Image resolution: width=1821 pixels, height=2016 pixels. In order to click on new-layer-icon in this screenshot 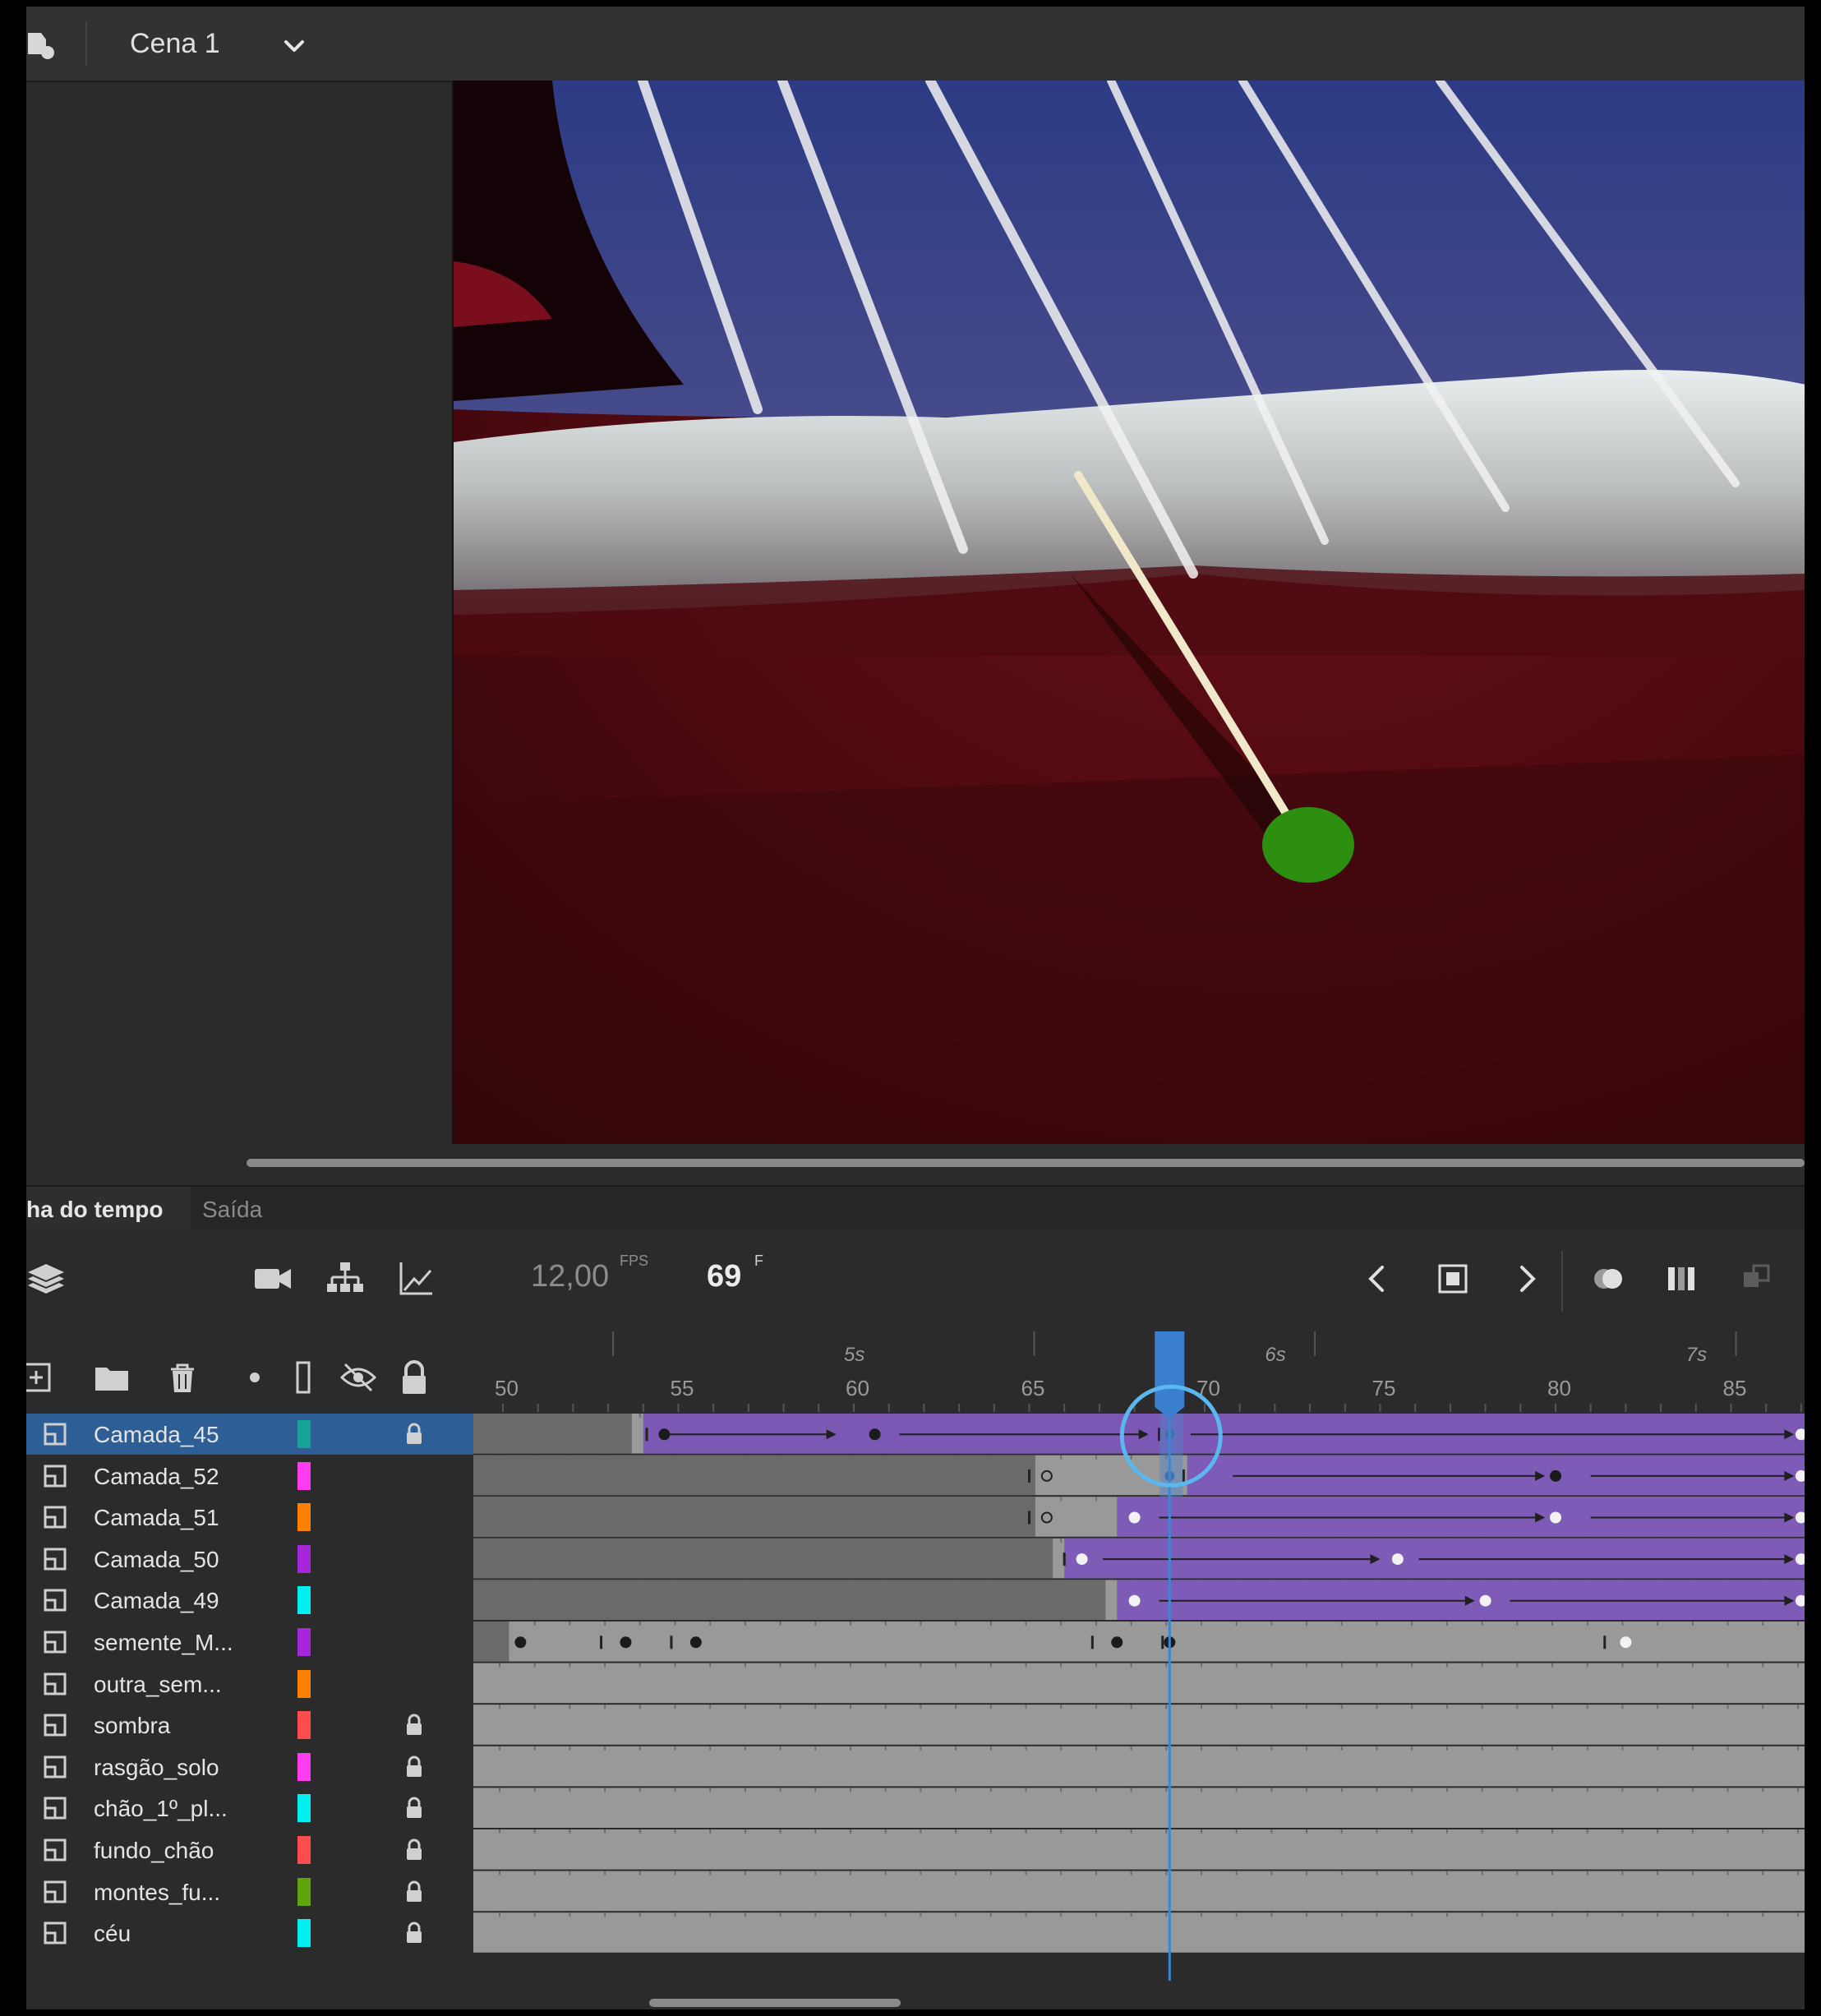, I will do `click(42, 1377)`.